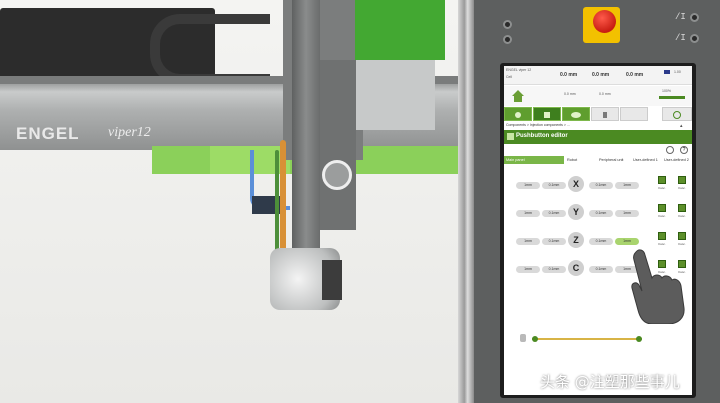 The width and height of the screenshot is (720, 403). Describe the element at coordinates (662, 188) in the screenshot. I see `function-label-x-1: Func.` at that location.